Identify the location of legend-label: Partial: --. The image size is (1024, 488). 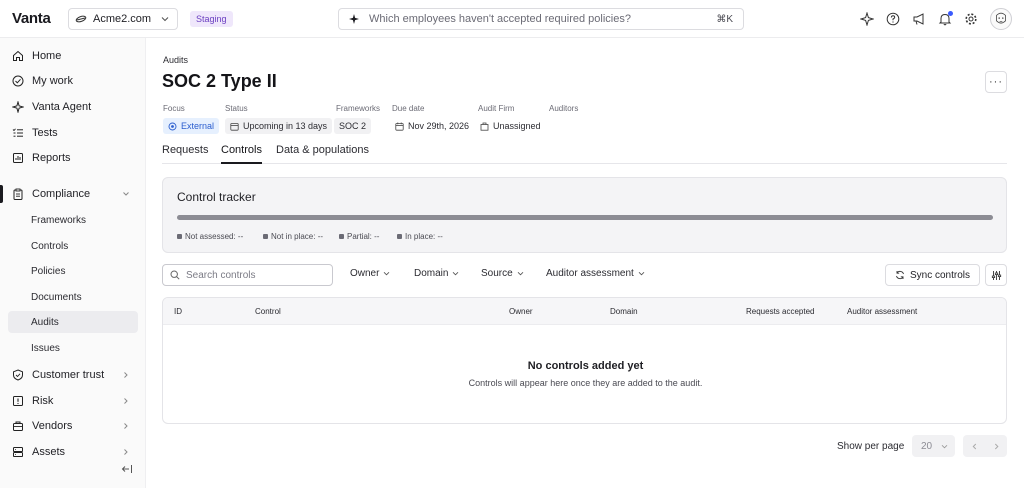
(363, 236).